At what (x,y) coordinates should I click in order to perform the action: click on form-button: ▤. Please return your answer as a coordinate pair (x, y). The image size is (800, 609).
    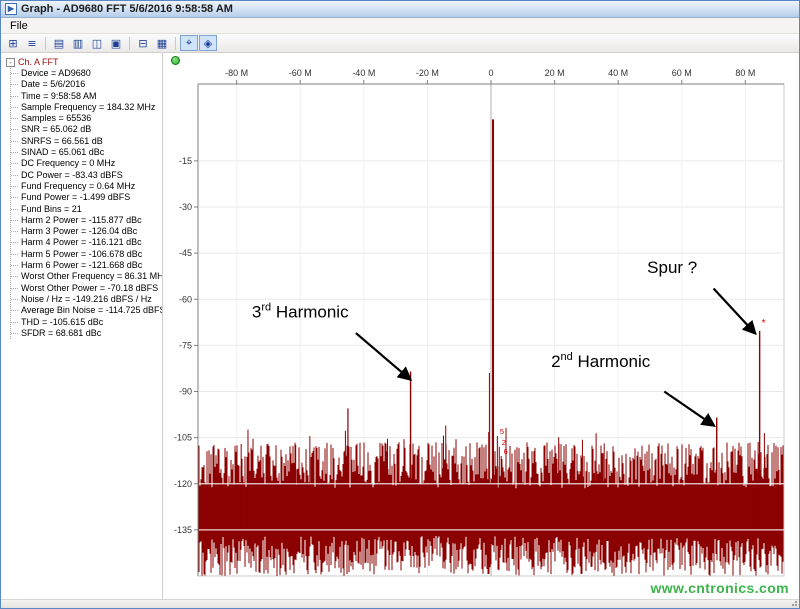
    Looking at the image, I should click on (59, 43).